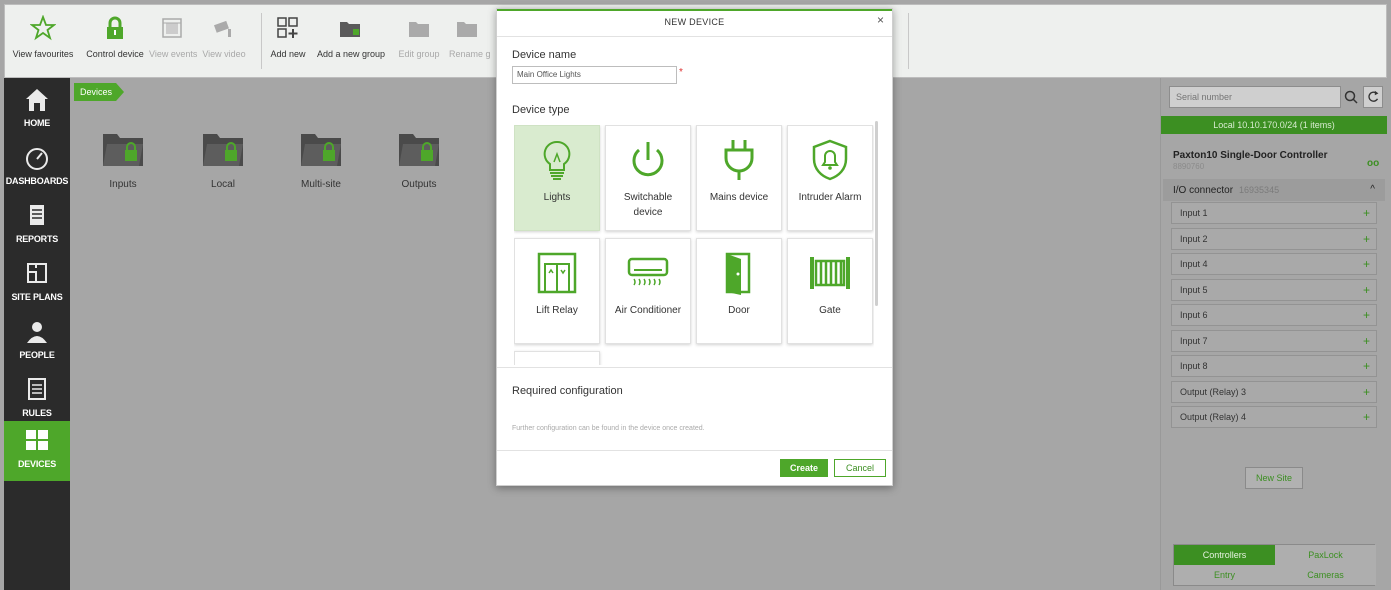 This screenshot has height=590, width=1391. I want to click on calendar-icon, so click(172, 28).